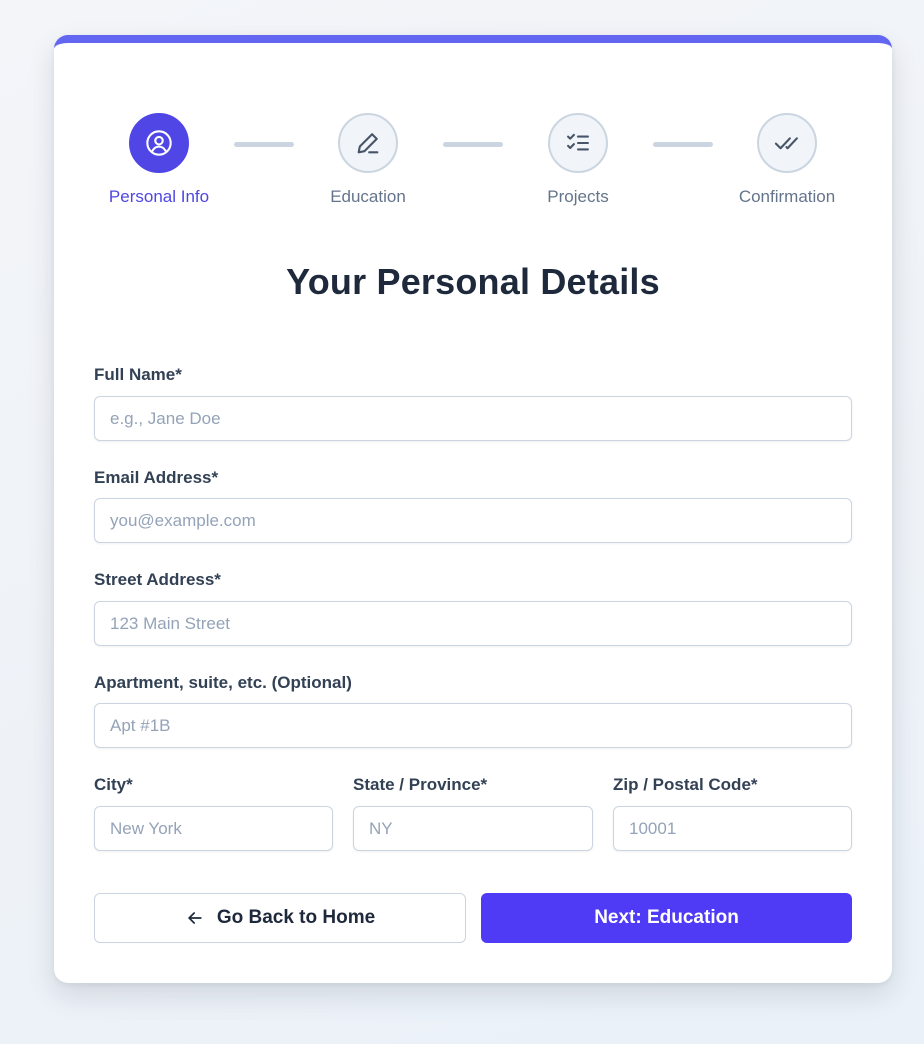  Describe the element at coordinates (473, 281) in the screenshot. I see `page-title: Your Personal Details` at that location.